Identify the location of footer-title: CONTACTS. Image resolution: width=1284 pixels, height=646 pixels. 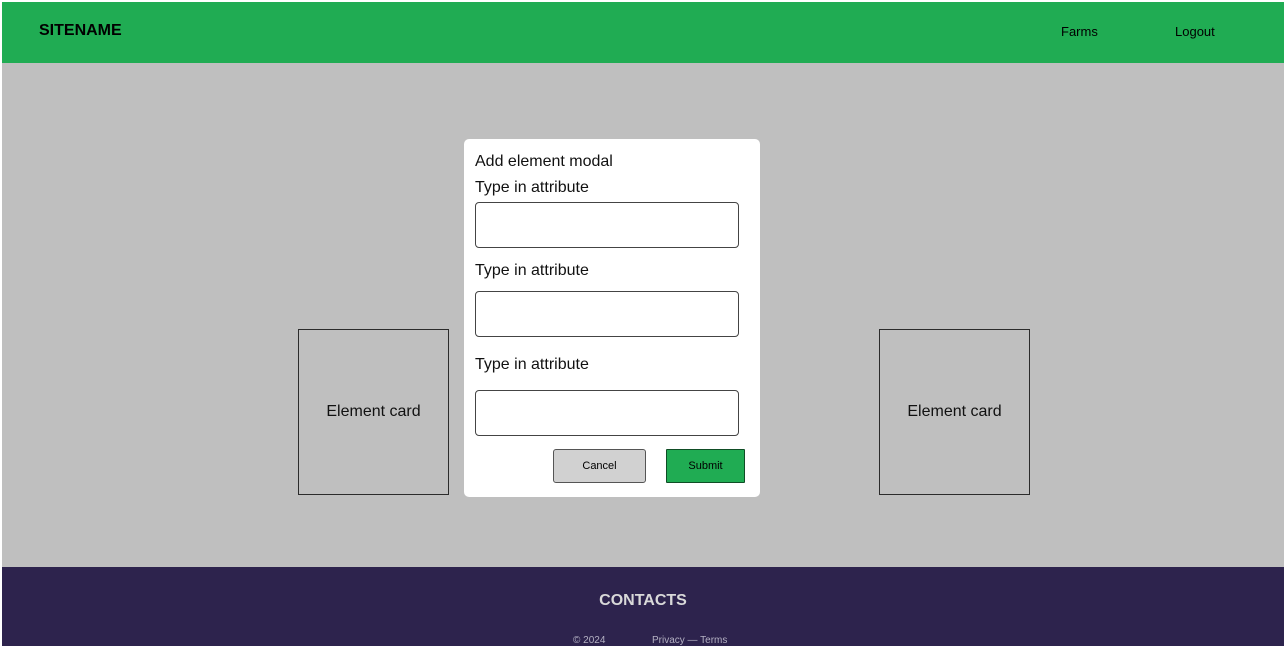
(643, 600).